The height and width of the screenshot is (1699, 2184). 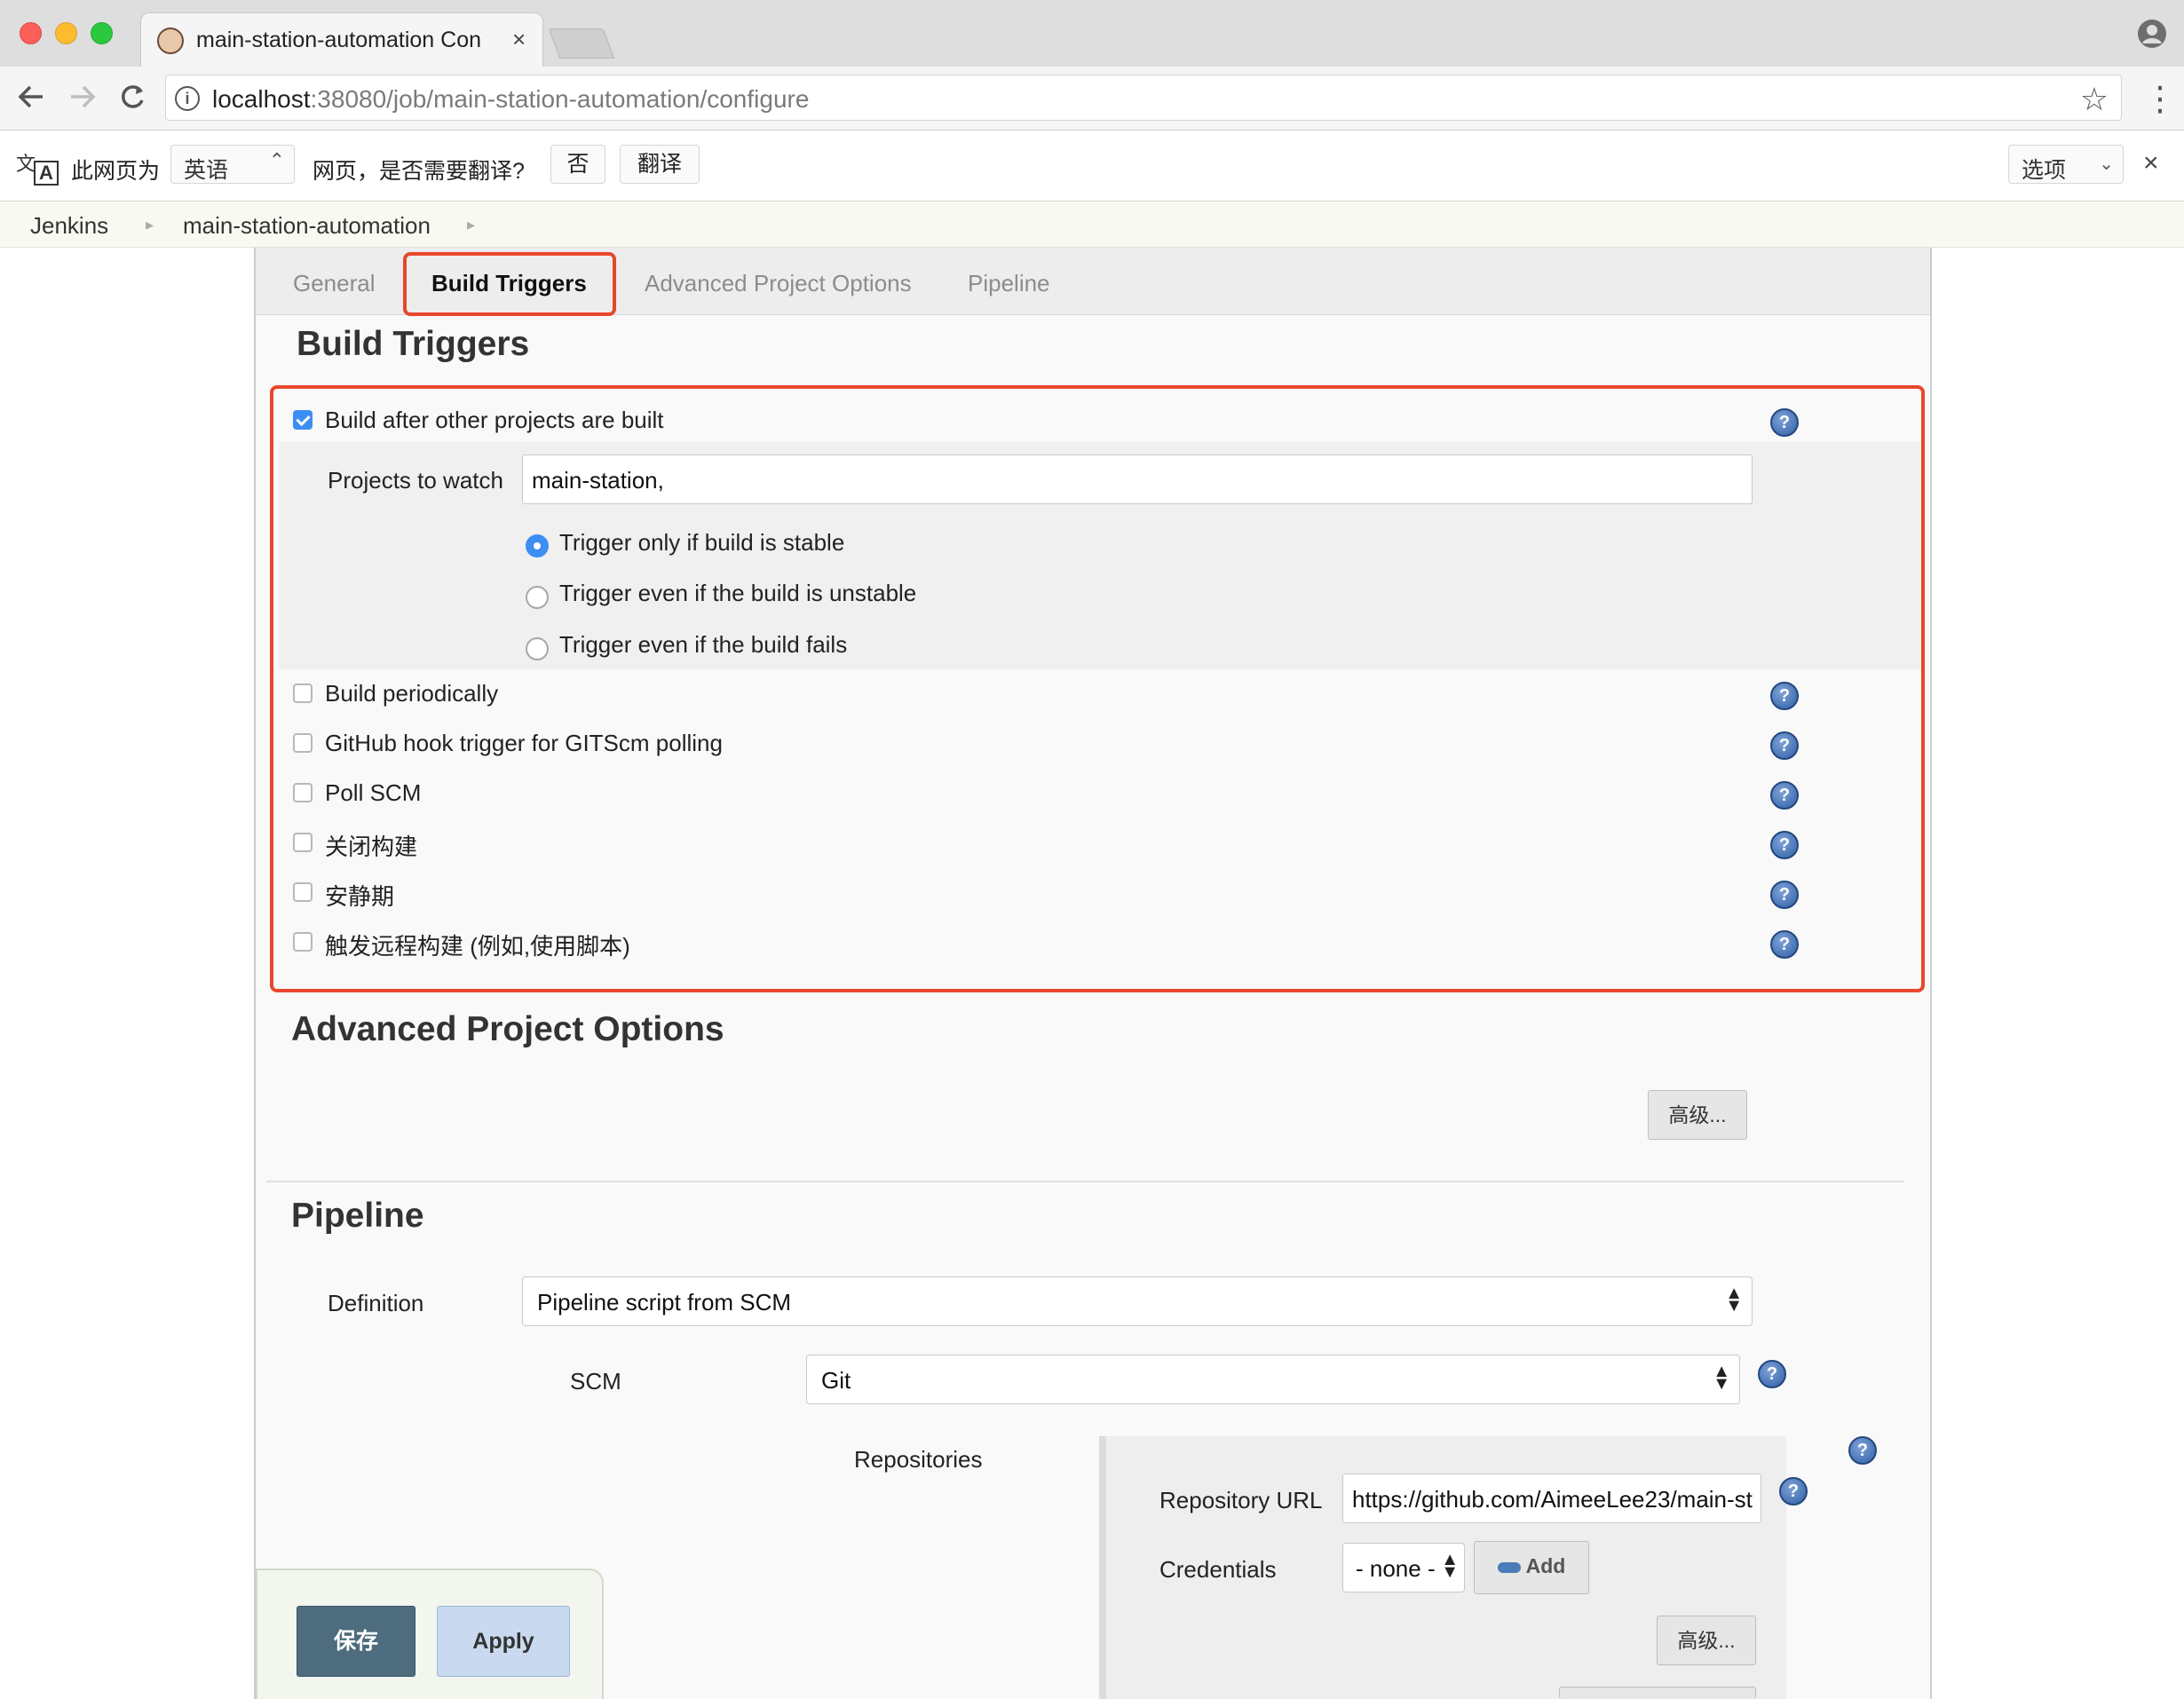 I want to click on trigger-label: Build periodically, so click(x=412, y=693).